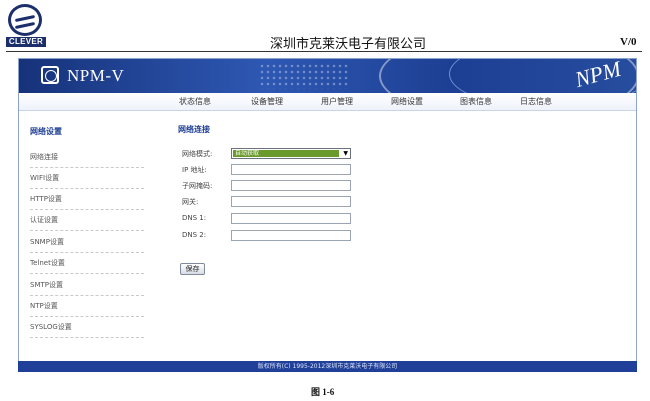 The image size is (650, 401). I want to click on dns2-input, so click(291, 235).